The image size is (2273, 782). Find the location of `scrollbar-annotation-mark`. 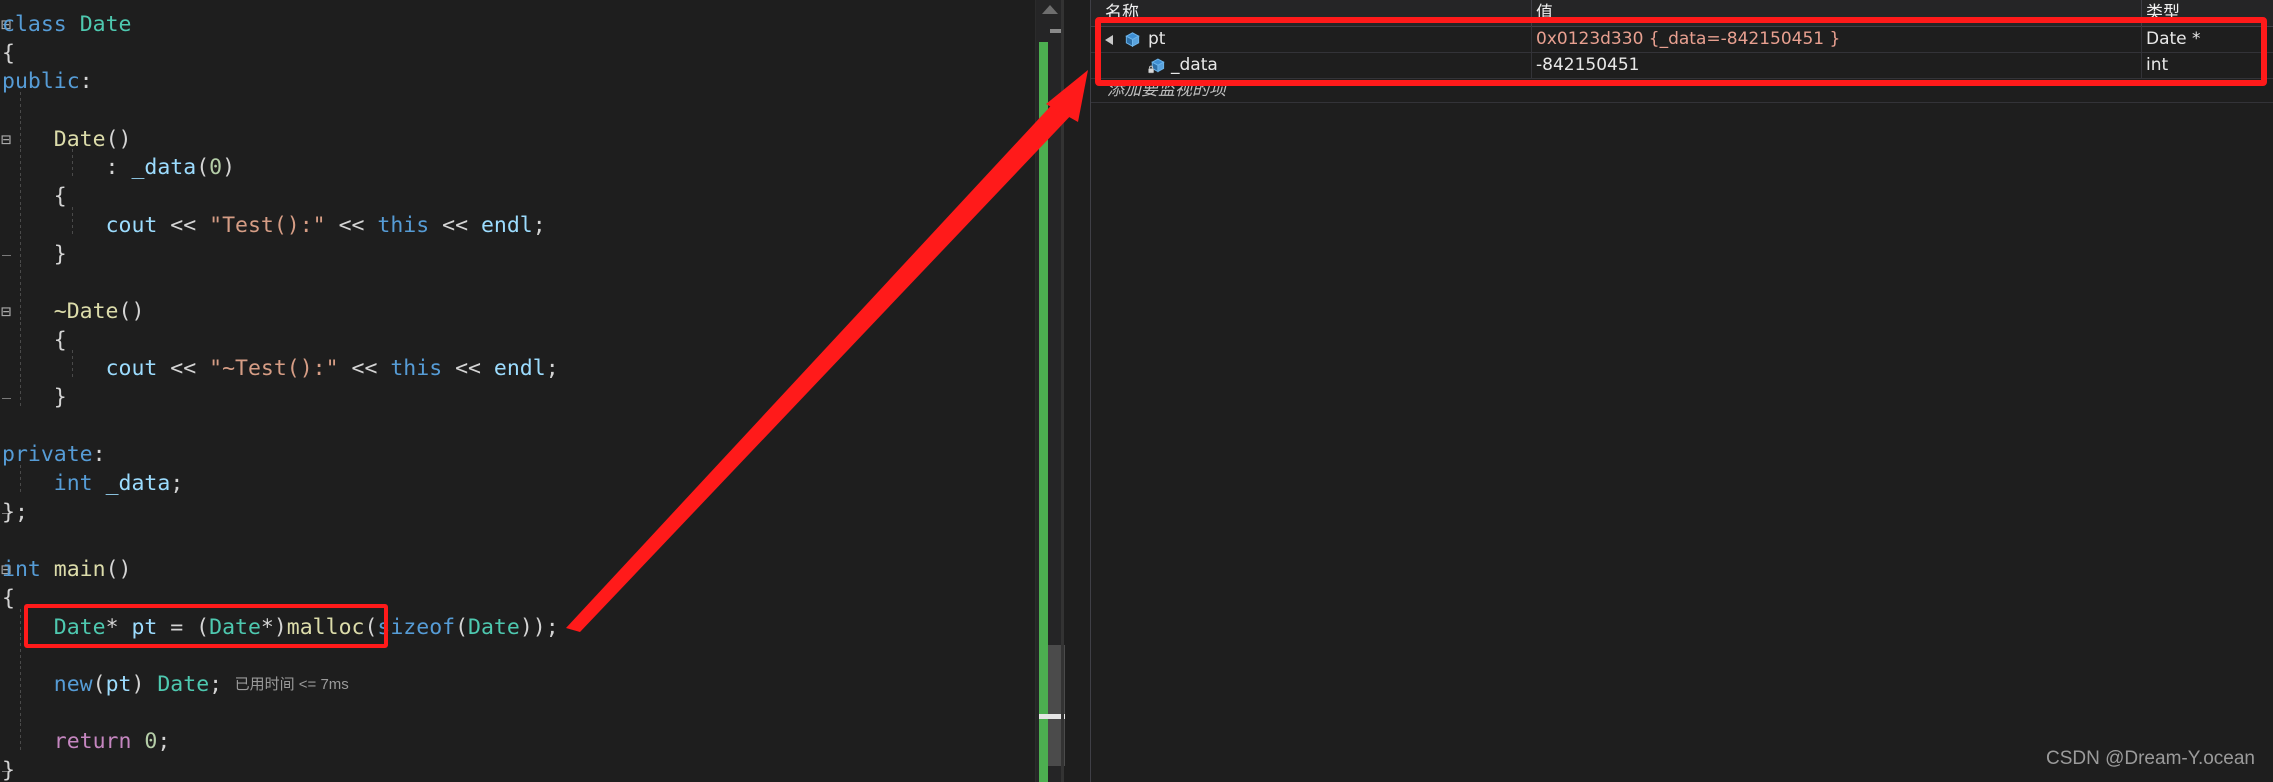

scrollbar-annotation-mark is located at coordinates (1055, 31).